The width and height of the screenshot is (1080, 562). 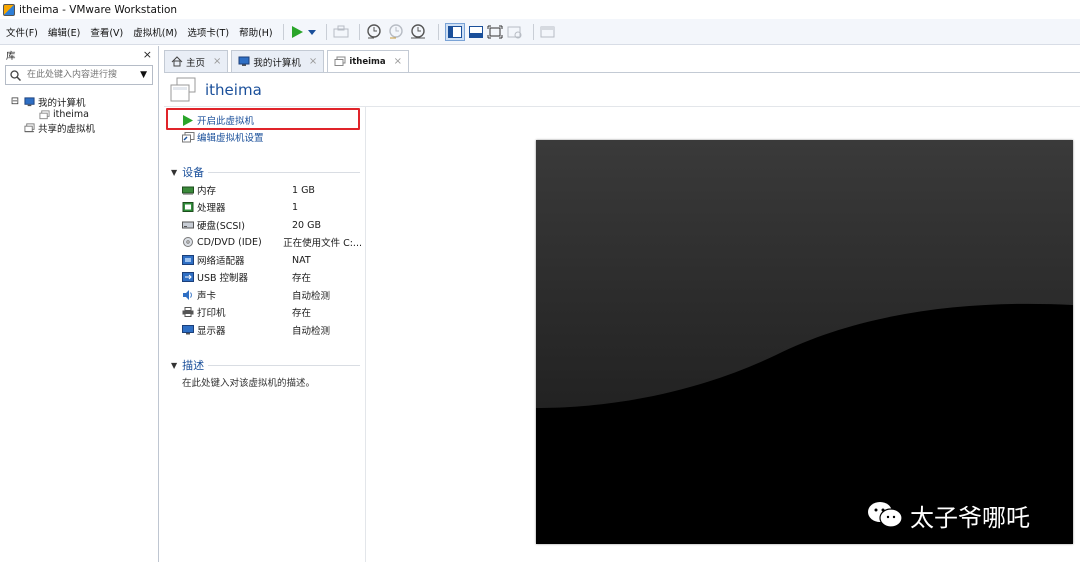 I want to click on thumbnail-bar-button, so click(x=475, y=32).